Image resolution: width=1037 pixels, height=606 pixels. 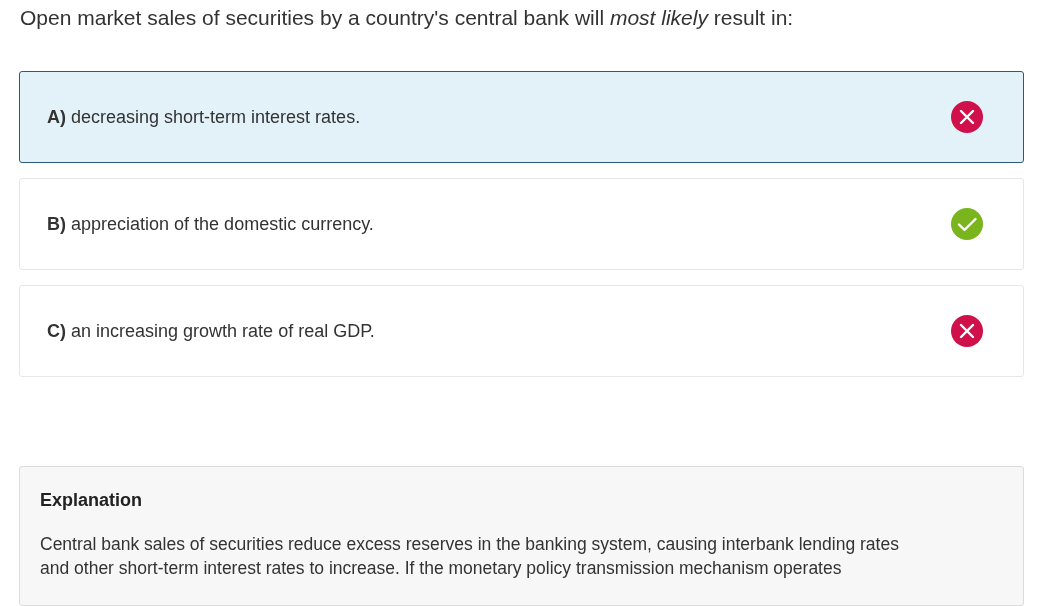 What do you see at coordinates (521, 331) in the screenshot?
I see `answer-option: C) an increasing growth rate of real GDP.` at bounding box center [521, 331].